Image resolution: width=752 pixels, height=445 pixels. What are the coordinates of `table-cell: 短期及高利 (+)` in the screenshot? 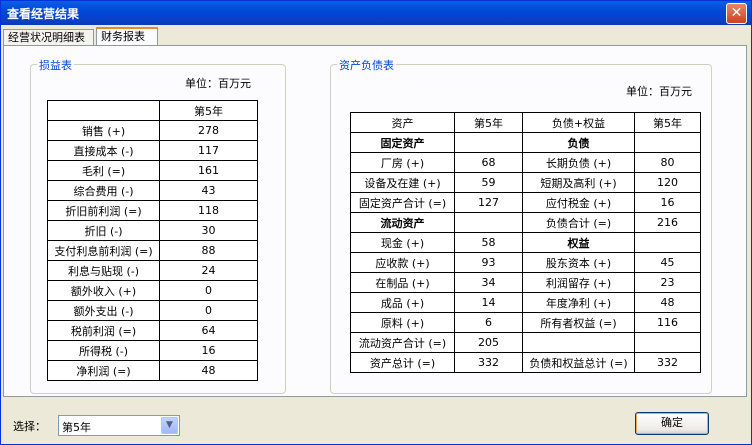 It's located at (578, 182).